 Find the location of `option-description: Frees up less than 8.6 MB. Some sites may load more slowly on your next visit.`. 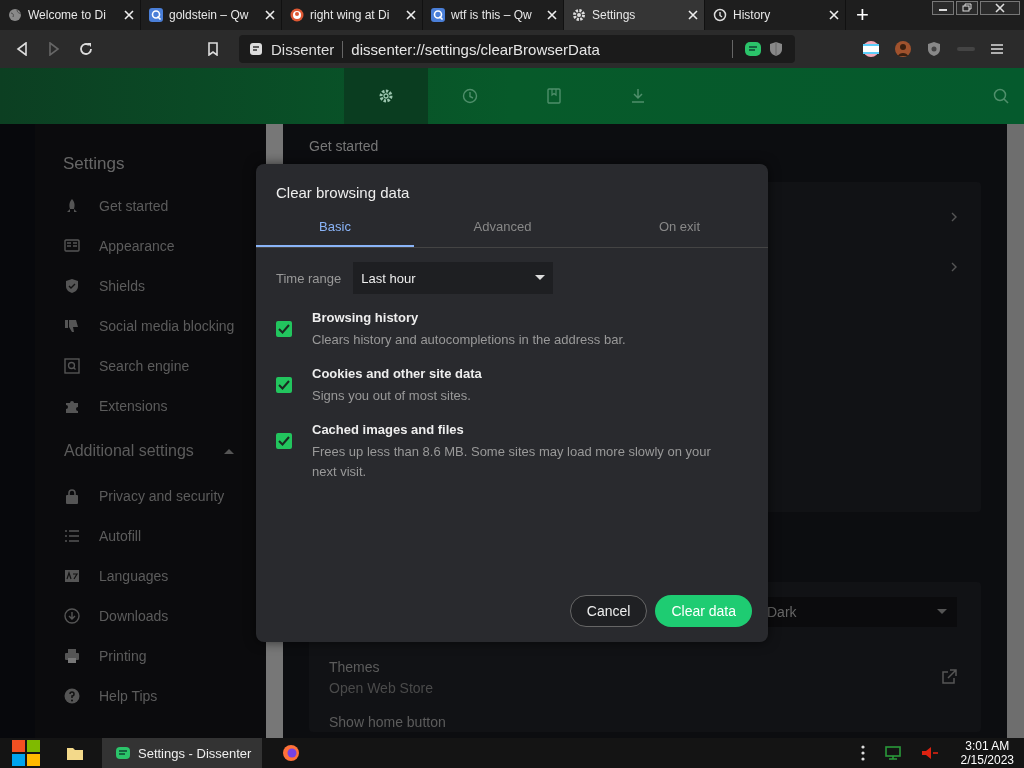

option-description: Frees up less than 8.6 MB. Some sites may load more slowly on your next visit. is located at coordinates (512, 462).